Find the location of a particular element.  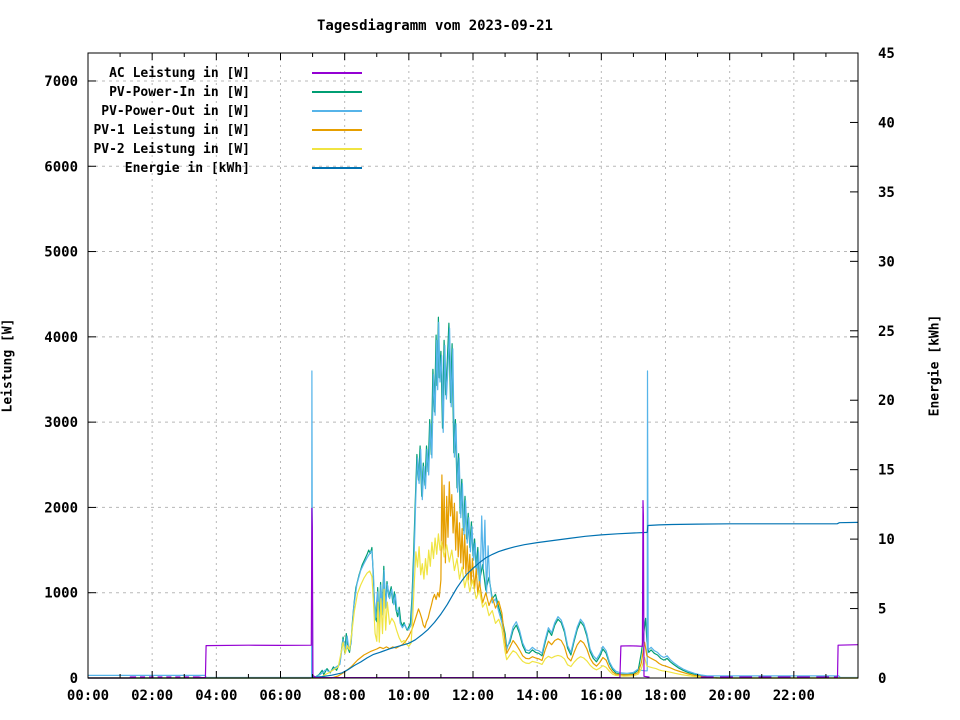

y-left-tick-label: 1000 is located at coordinates (61, 594).